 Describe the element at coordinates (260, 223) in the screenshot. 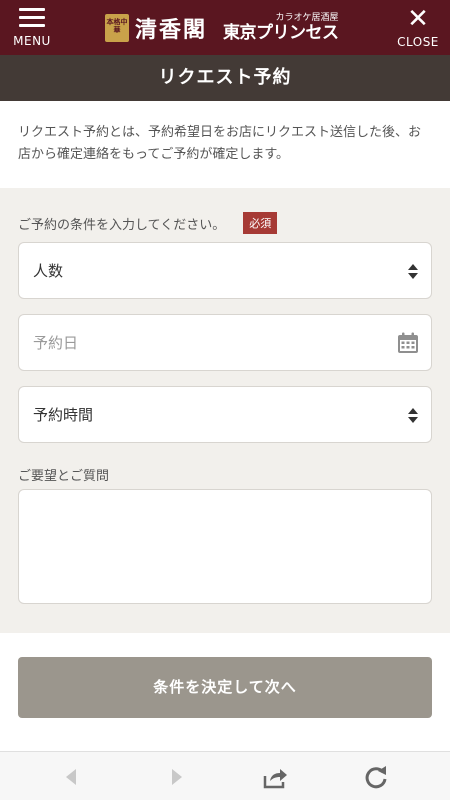

I see `required-badge: 必須` at that location.